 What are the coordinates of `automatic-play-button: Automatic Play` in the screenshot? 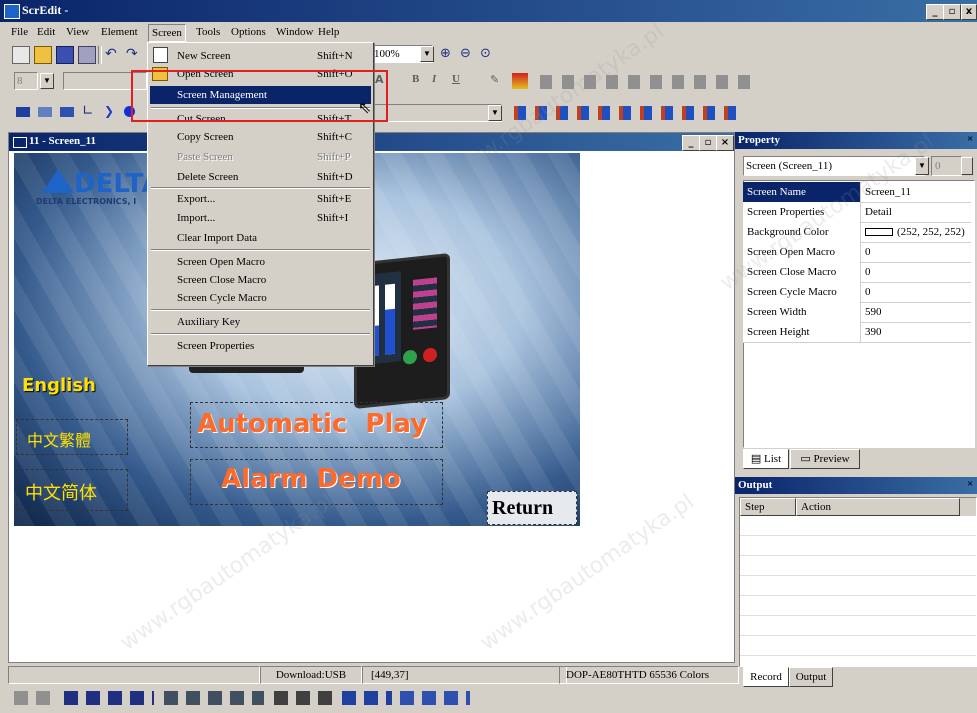 It's located at (316, 425).